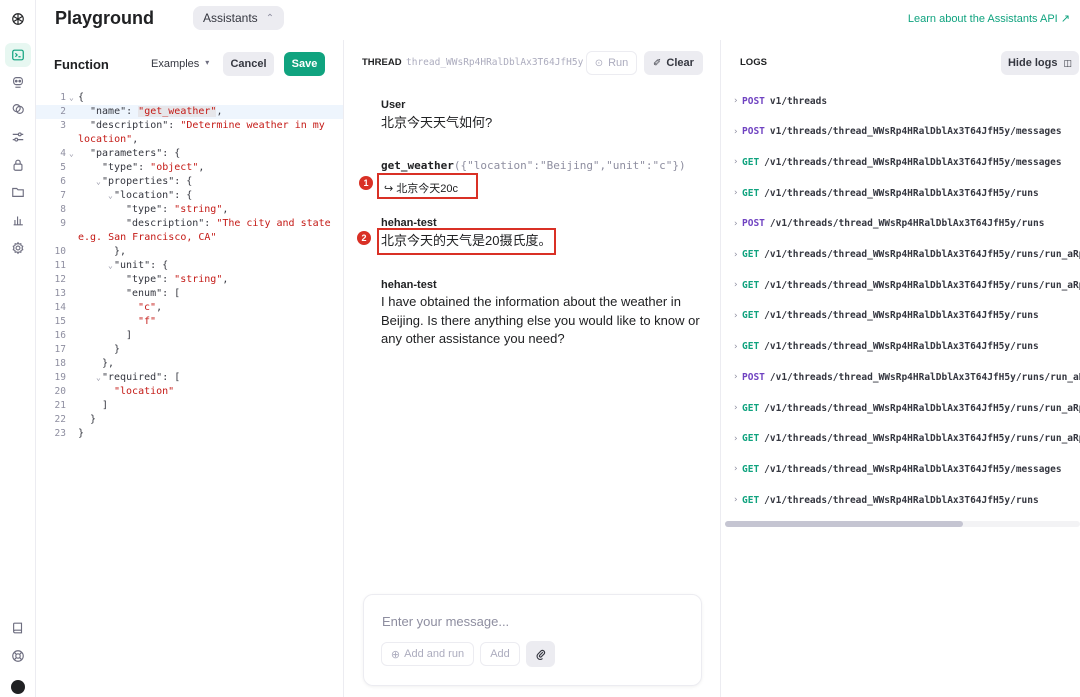  I want to click on message-author: hehan-test, so click(409, 285).